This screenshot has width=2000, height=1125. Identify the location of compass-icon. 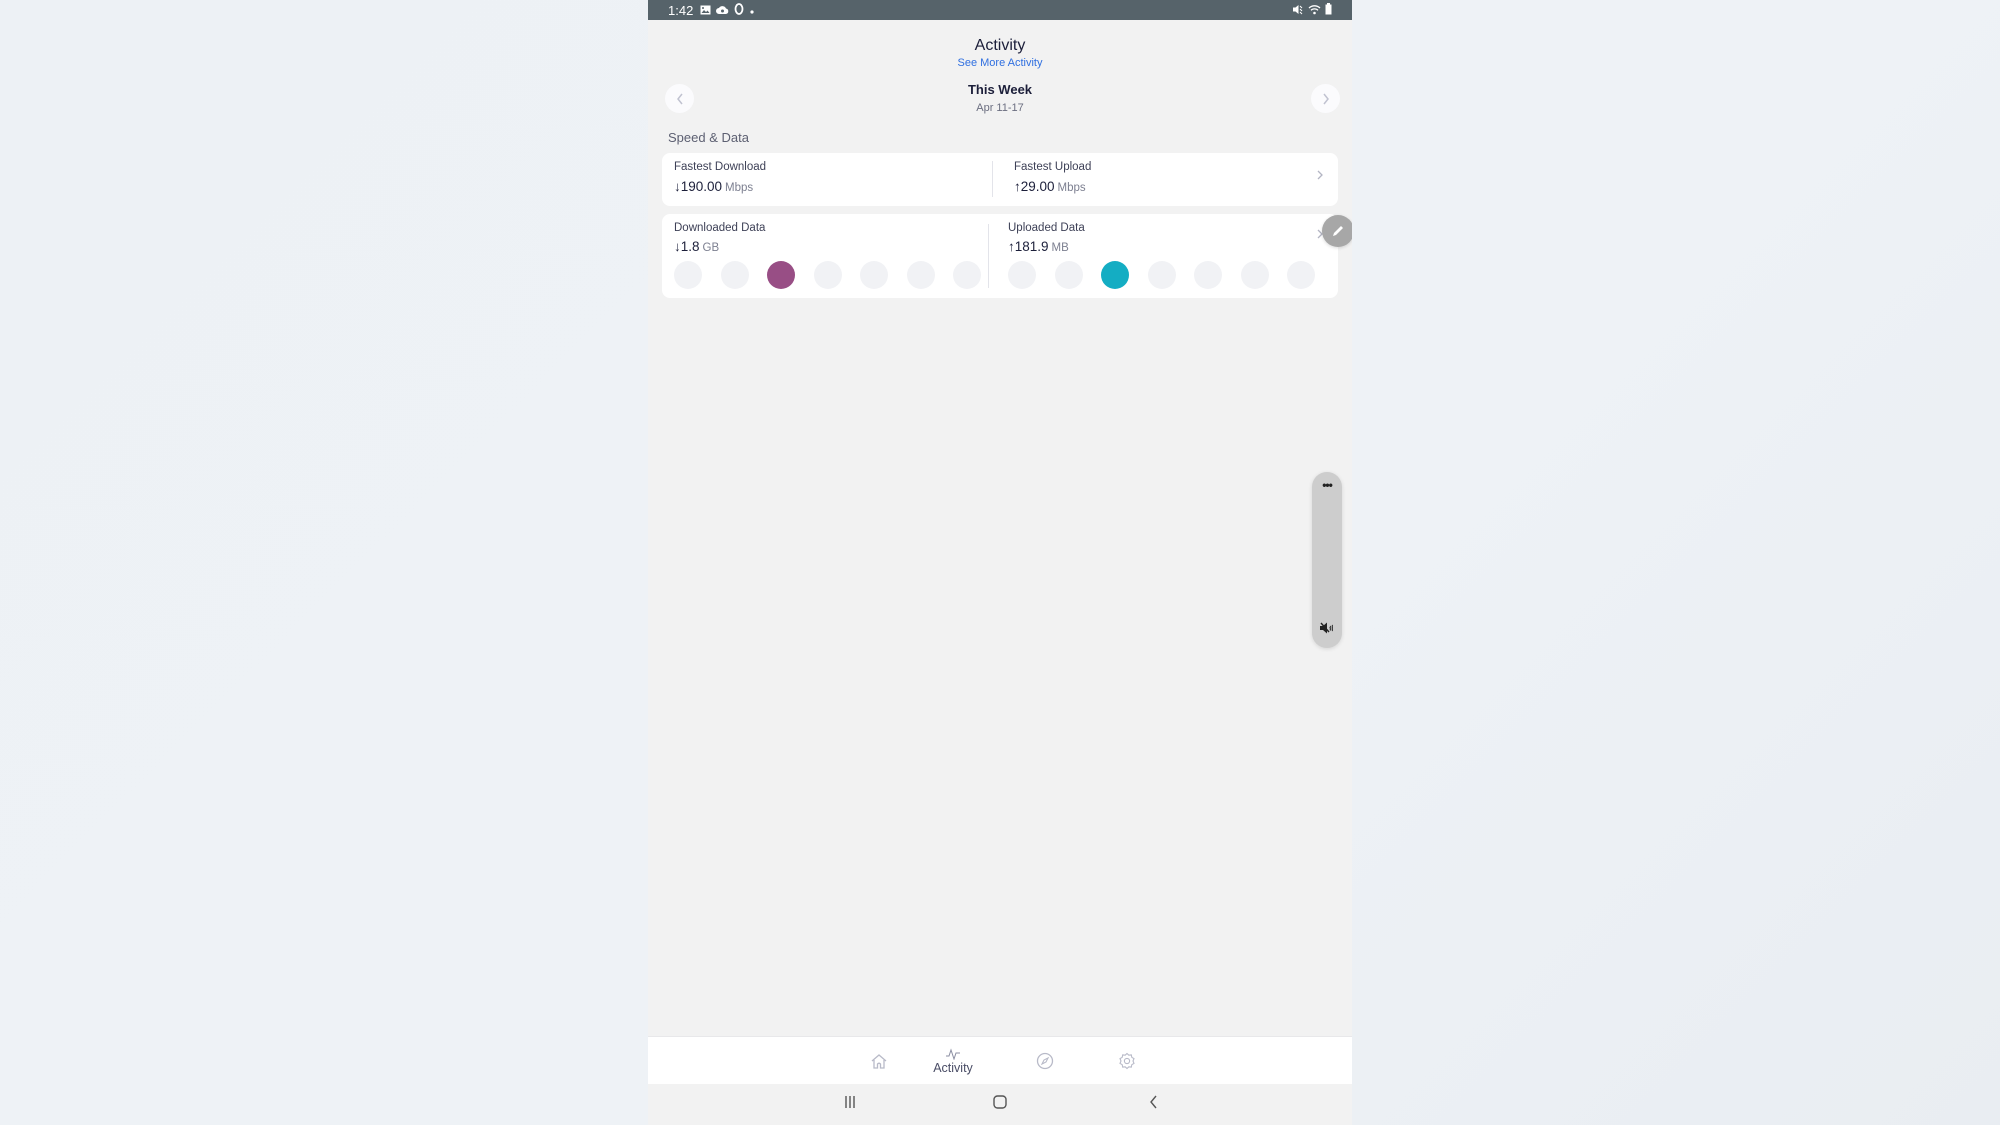
(1045, 1061).